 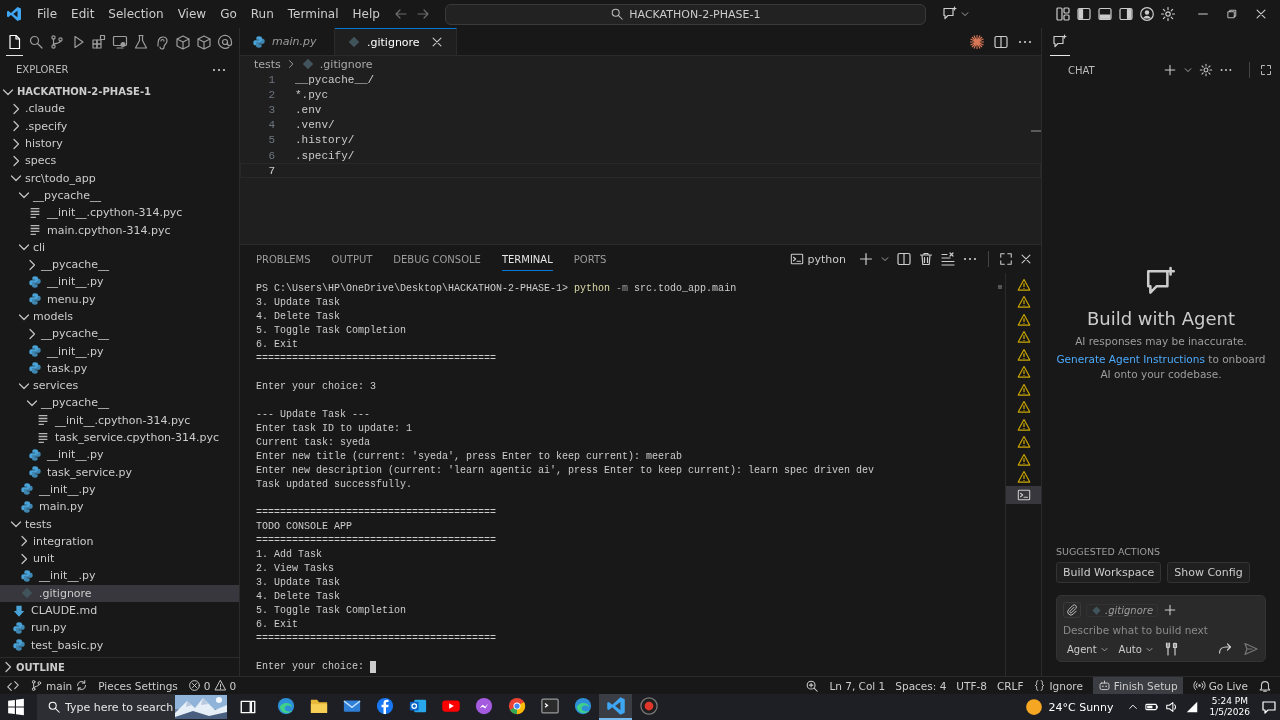 What do you see at coordinates (119, 593) in the screenshot?
I see `tree-item: .gitignore` at bounding box center [119, 593].